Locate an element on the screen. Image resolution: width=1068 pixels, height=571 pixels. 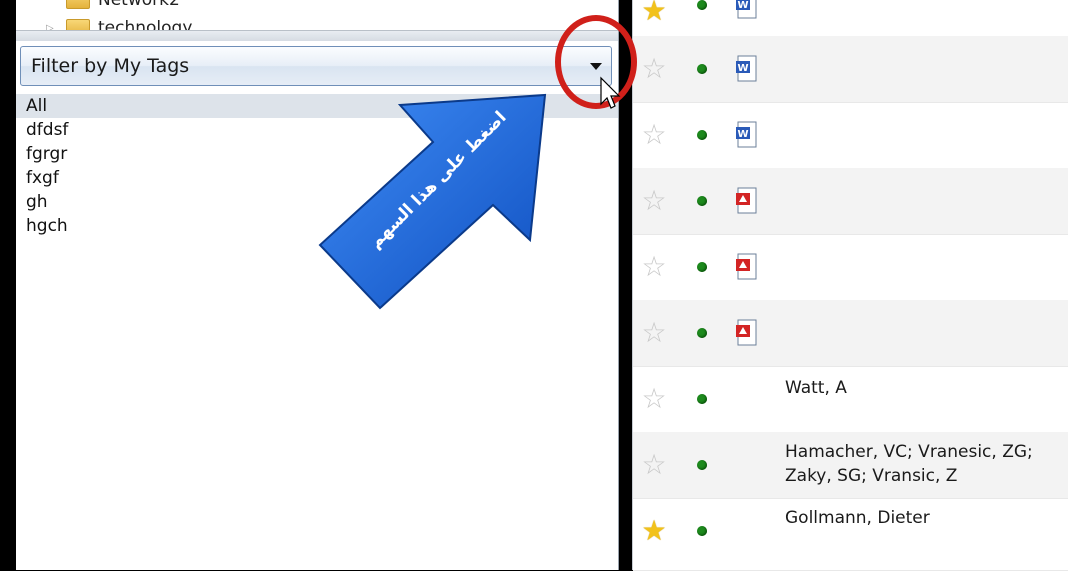
document-row: ★ Gollmann, Dieter is located at coordinates (850, 534).